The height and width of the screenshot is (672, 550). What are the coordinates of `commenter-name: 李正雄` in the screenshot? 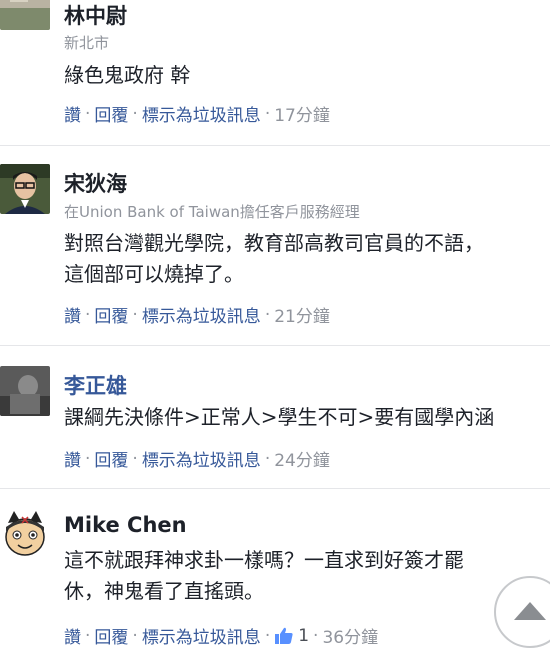 It's located at (95, 385).